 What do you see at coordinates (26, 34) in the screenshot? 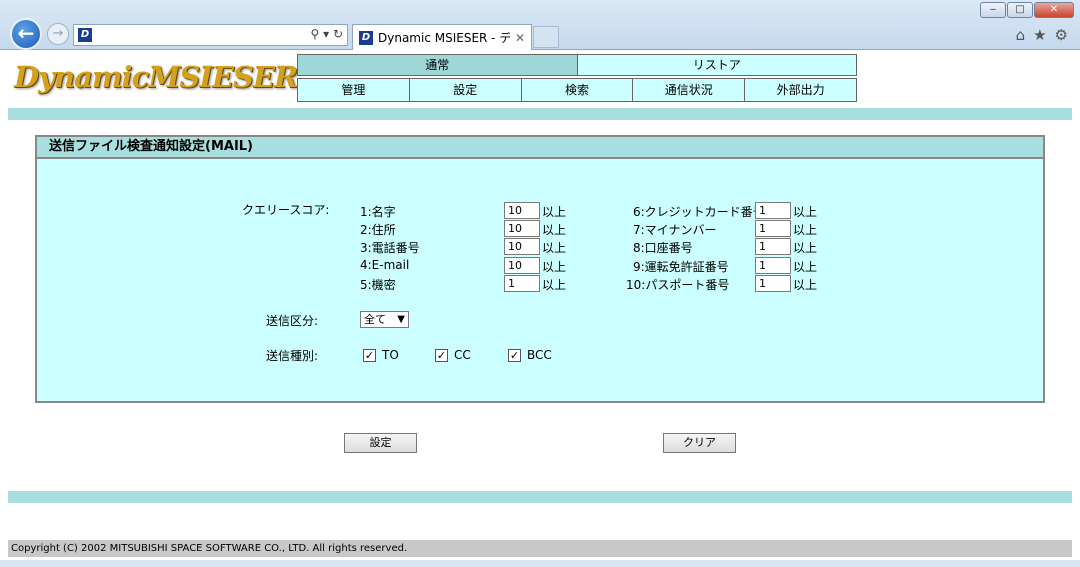
I see `back-arrow-icon: ←` at bounding box center [26, 34].